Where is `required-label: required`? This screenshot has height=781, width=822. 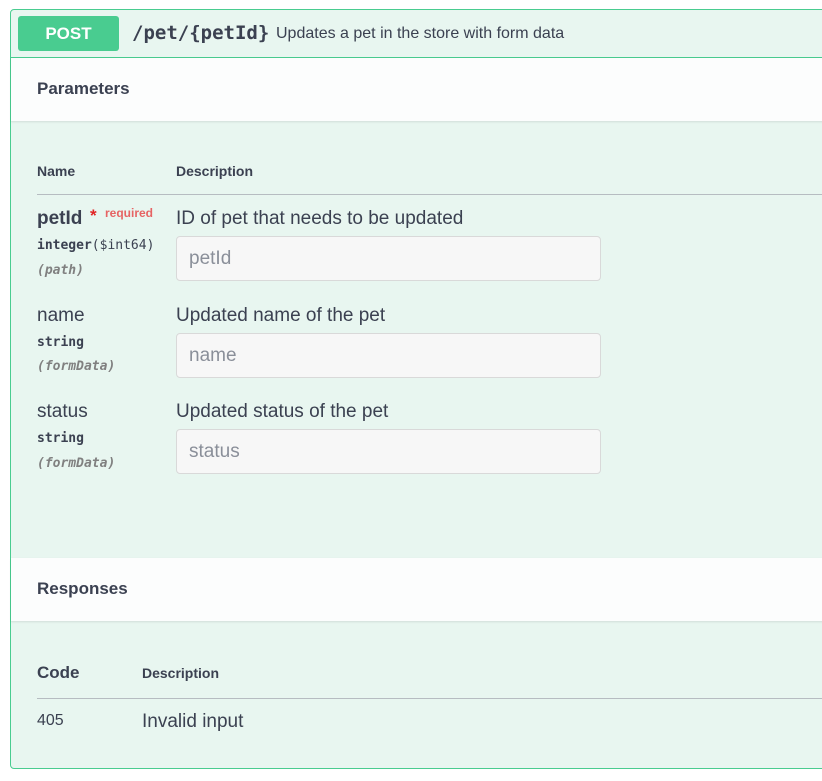
required-label: required is located at coordinates (129, 213).